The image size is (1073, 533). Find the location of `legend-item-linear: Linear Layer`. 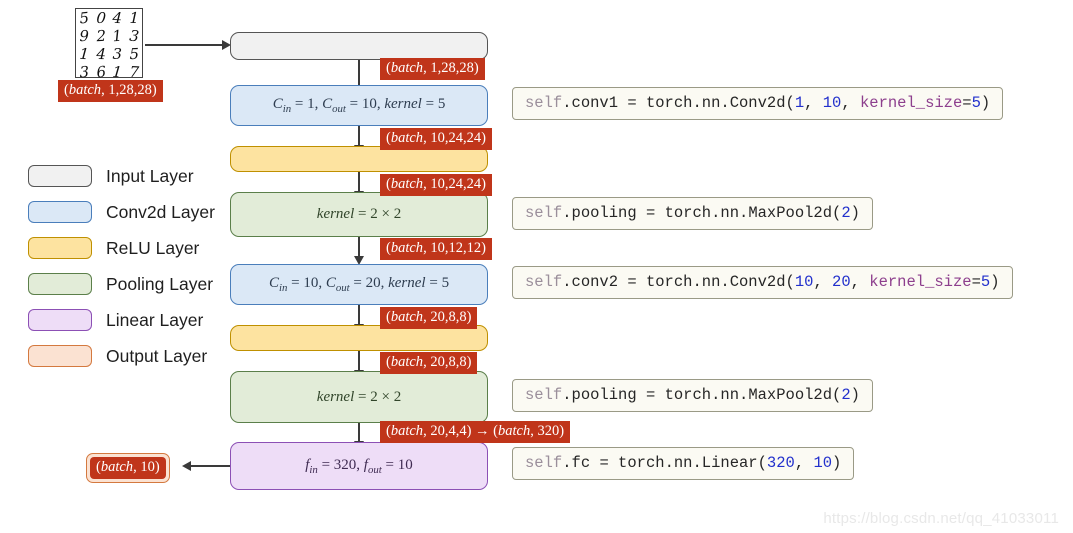

legend-item-linear: Linear Layer is located at coordinates (128, 320).